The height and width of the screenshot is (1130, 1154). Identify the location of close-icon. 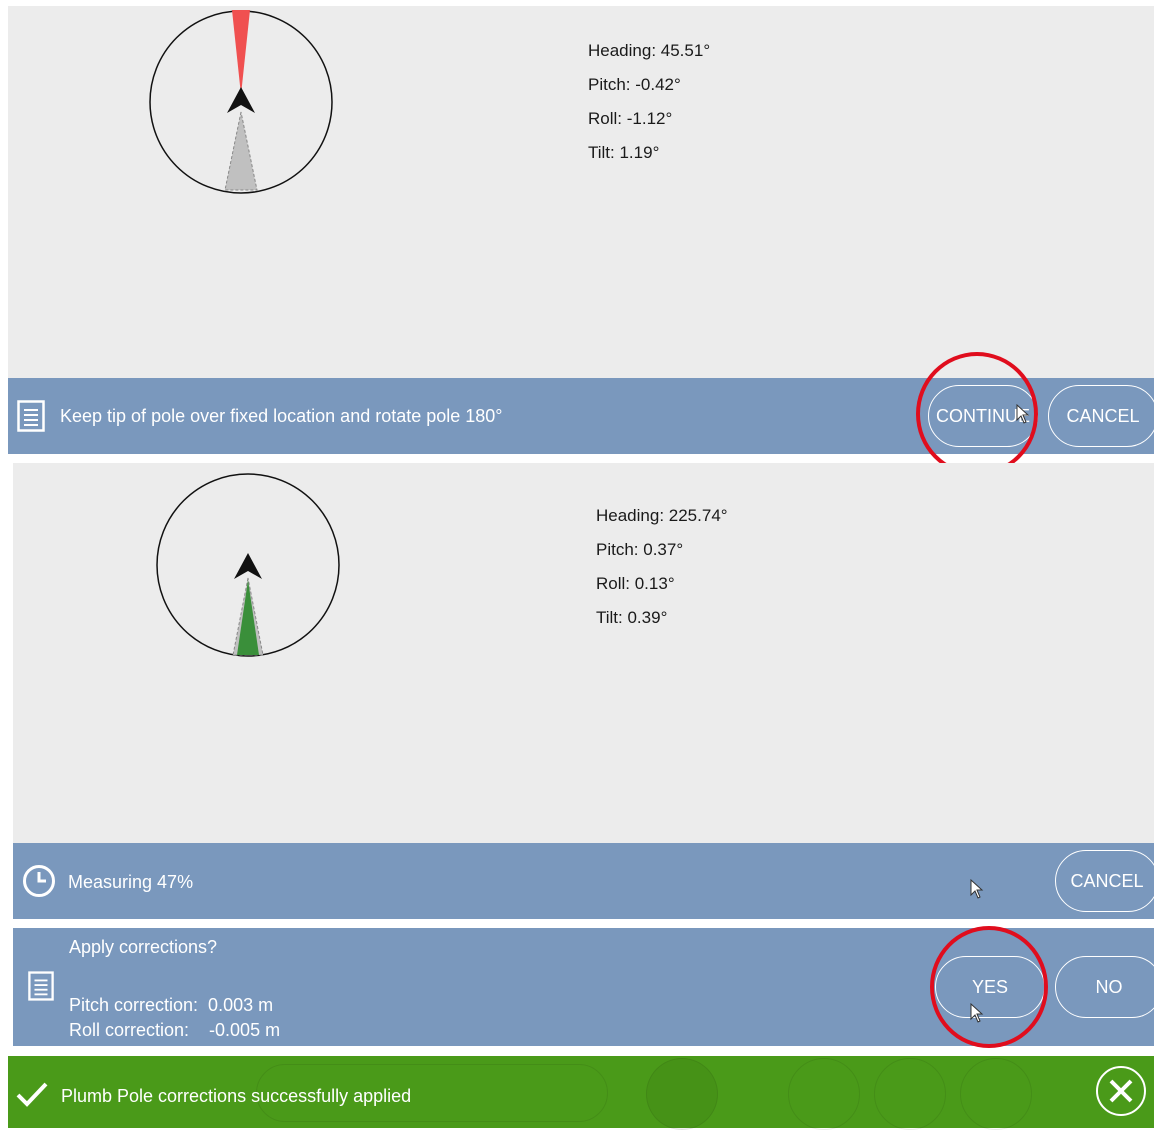
(1121, 1091).